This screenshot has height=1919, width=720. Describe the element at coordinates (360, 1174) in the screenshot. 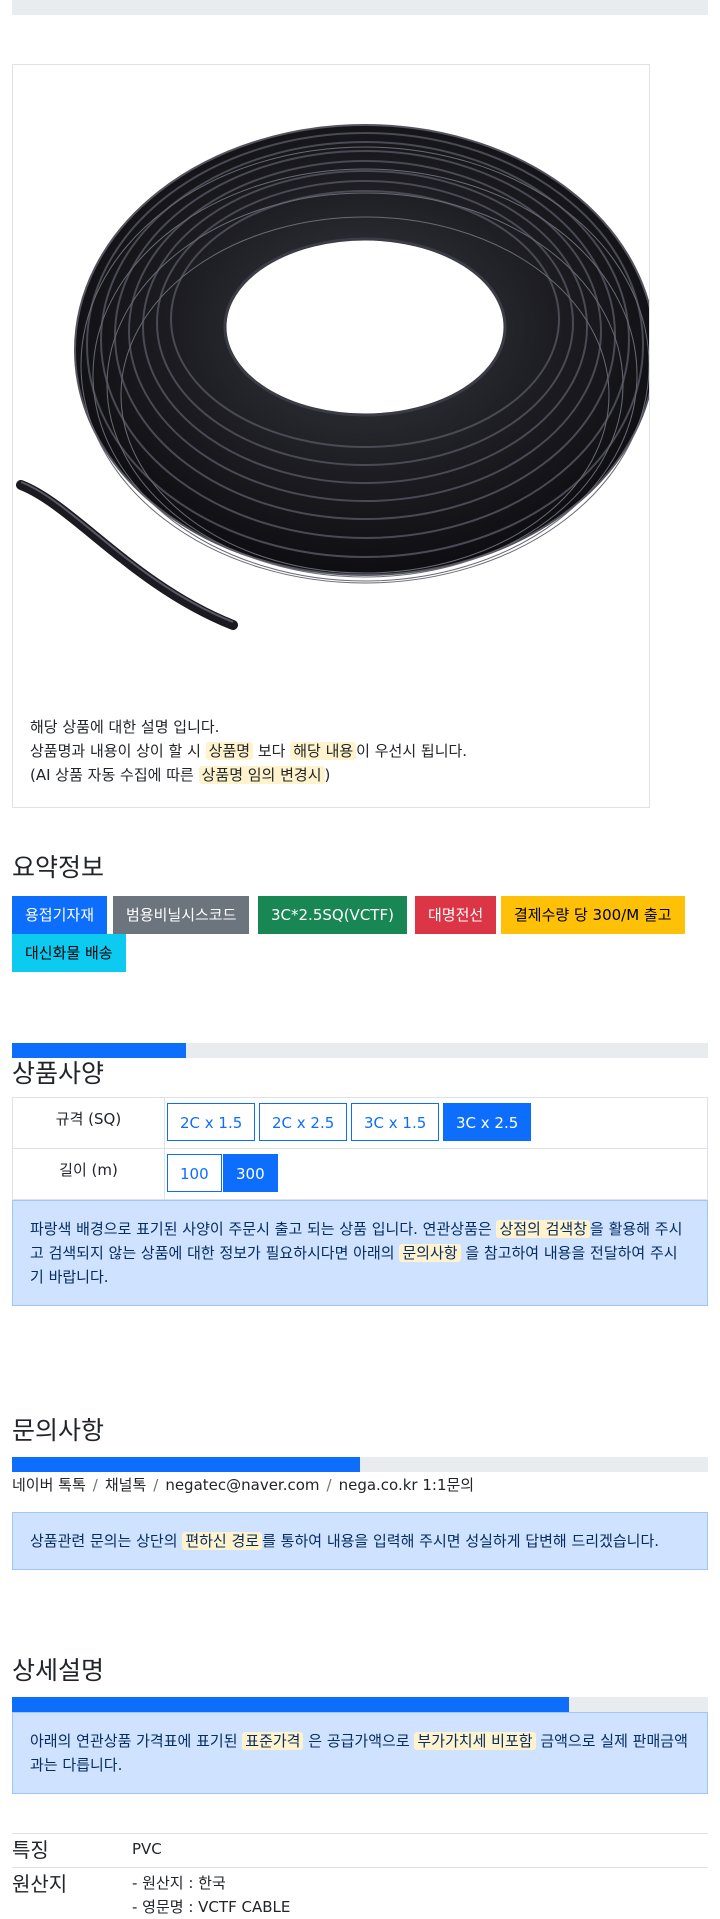

I see `spec-row-length: 길이 (m) 100 300` at that location.